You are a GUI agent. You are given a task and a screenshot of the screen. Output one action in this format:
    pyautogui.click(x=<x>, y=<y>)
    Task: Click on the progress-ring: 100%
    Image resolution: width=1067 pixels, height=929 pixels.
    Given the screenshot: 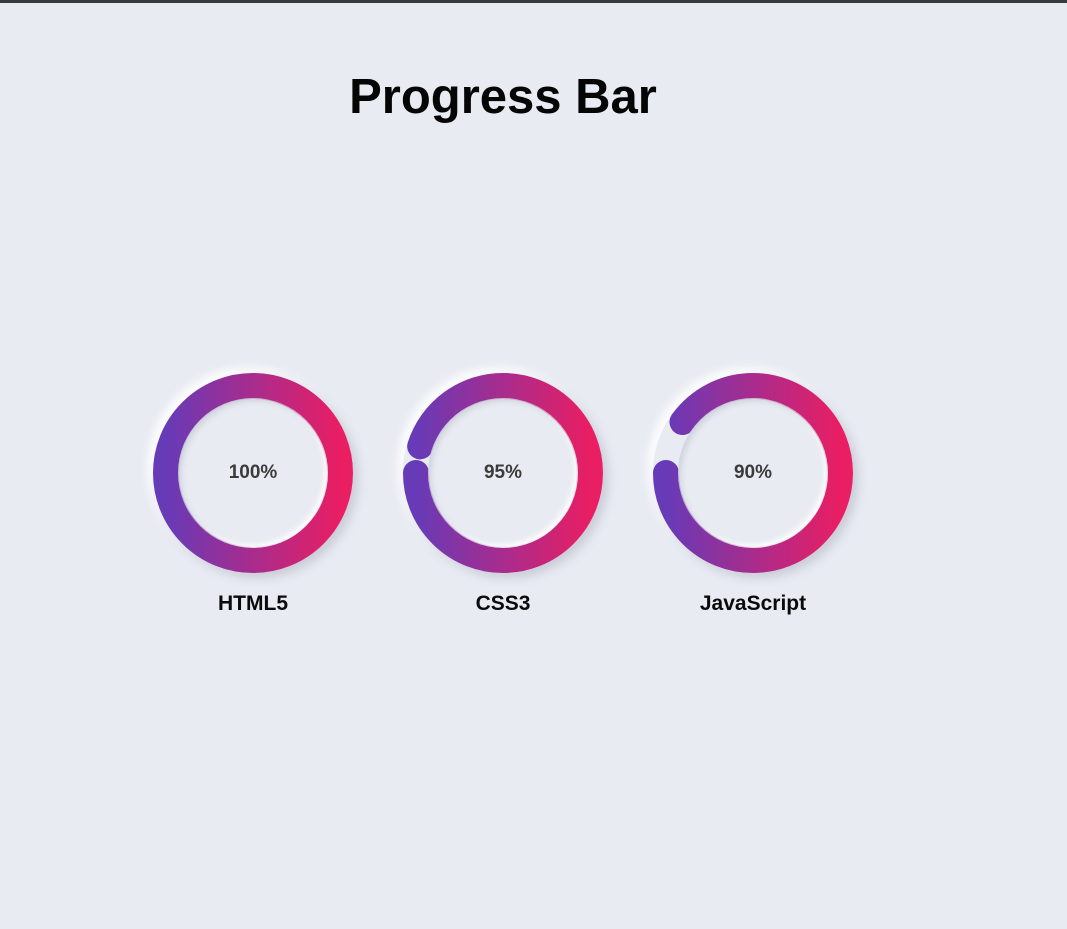 What is the action you would take?
    pyautogui.click(x=253, y=473)
    